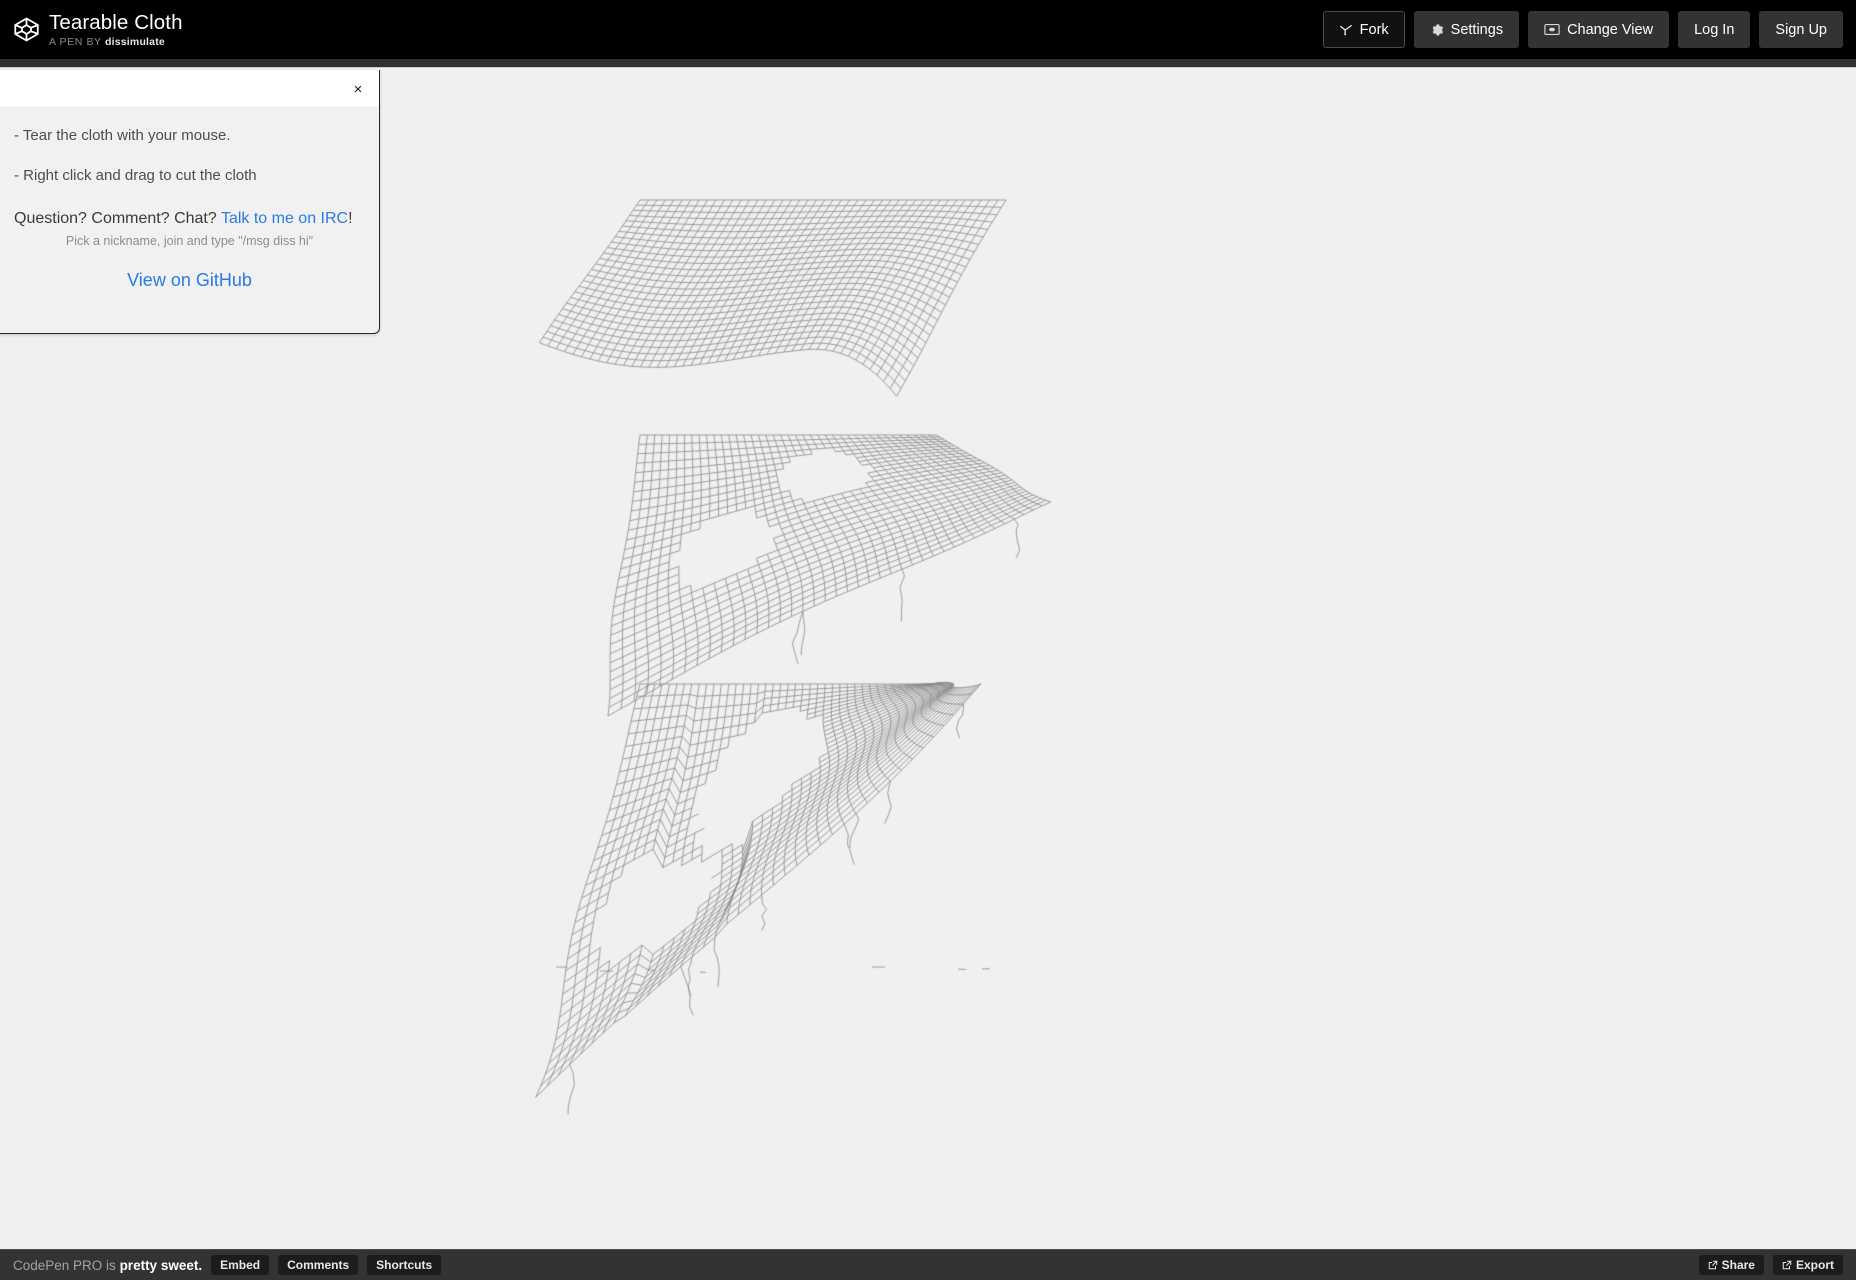  What do you see at coordinates (189, 89) in the screenshot?
I see `instructions-panel-header: ×` at bounding box center [189, 89].